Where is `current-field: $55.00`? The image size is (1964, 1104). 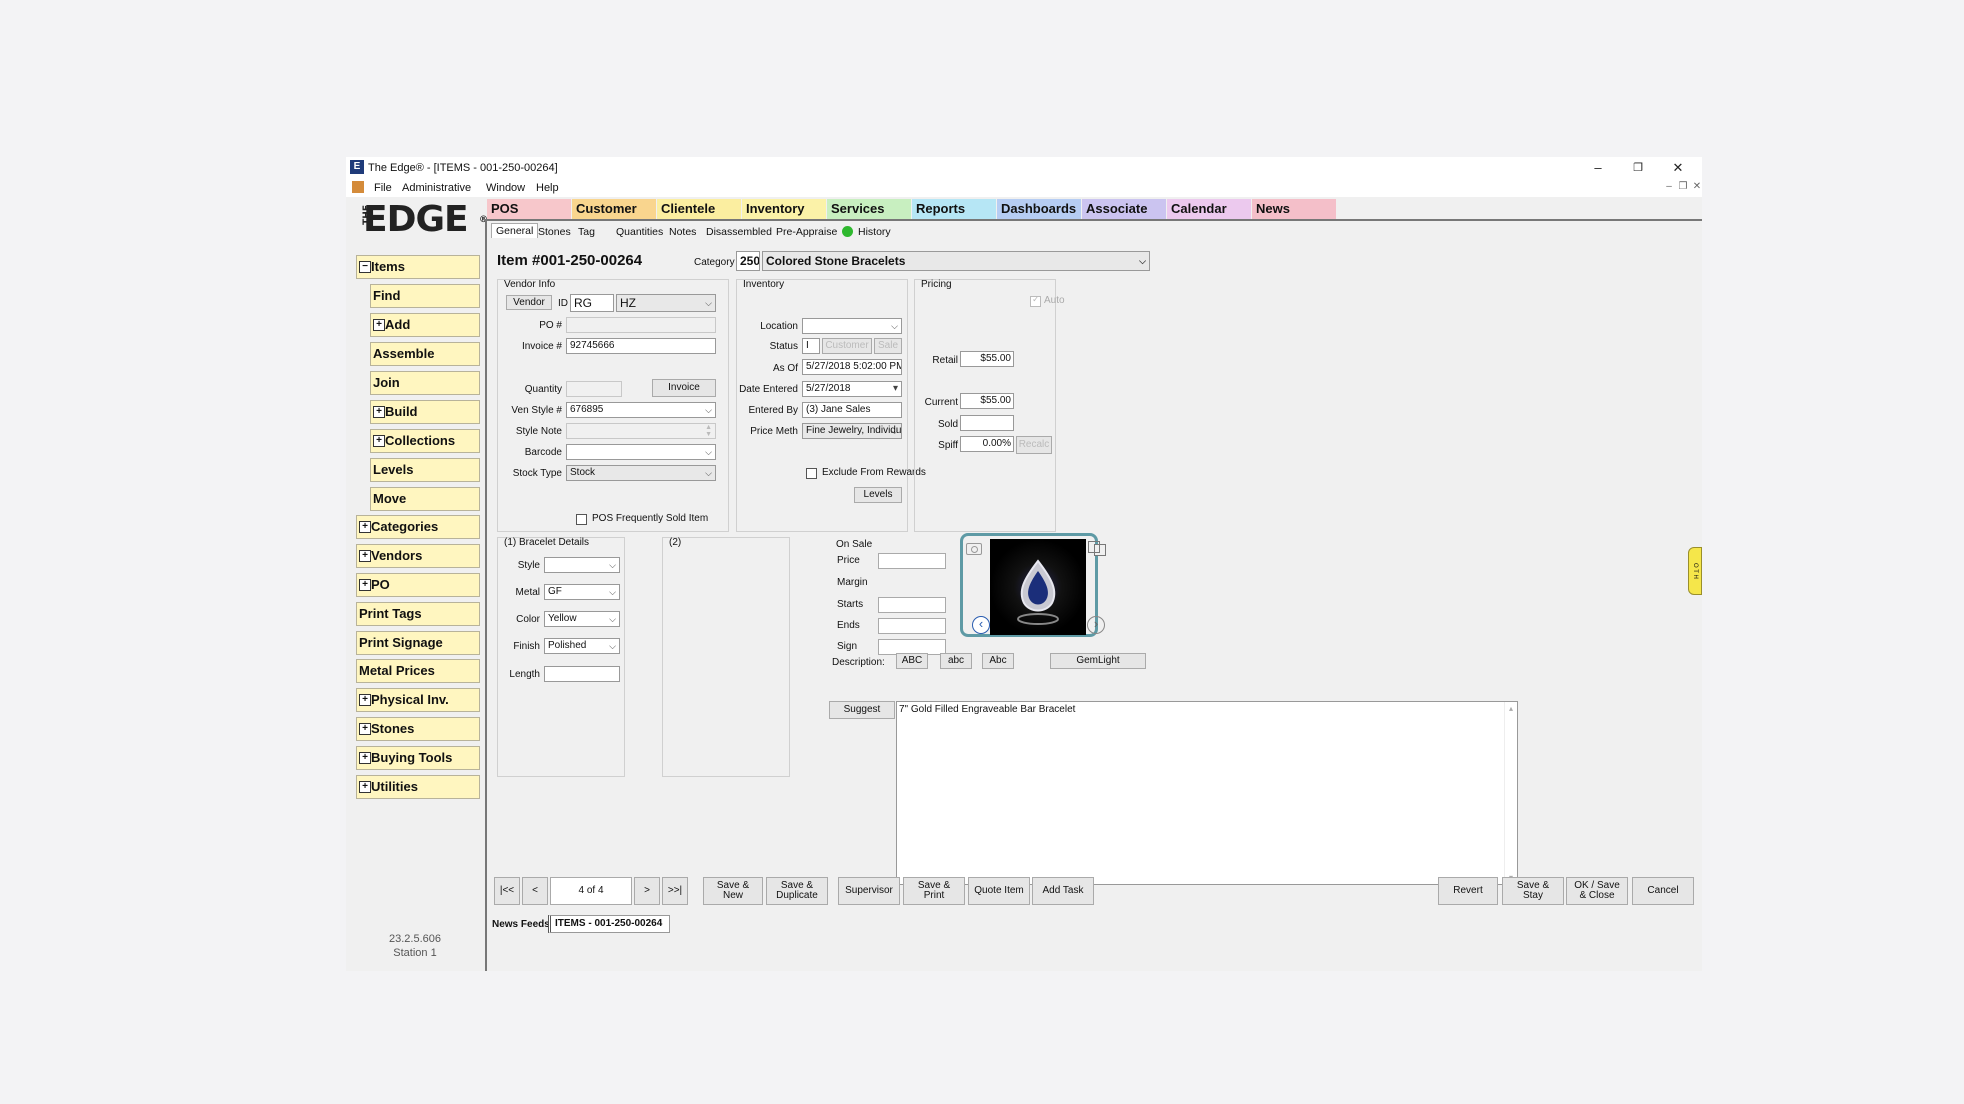
current-field: $55.00 is located at coordinates (987, 401).